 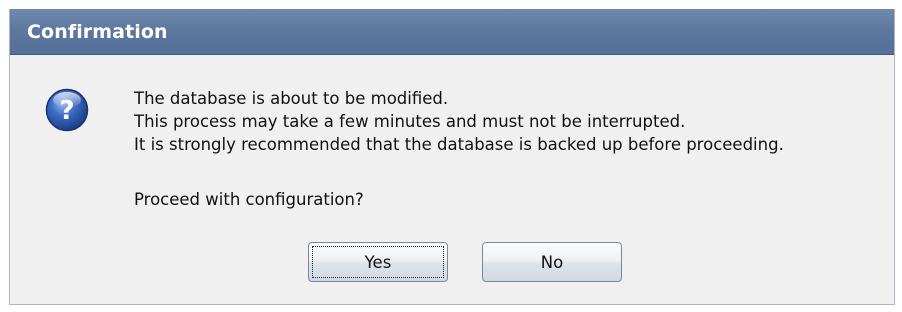 I want to click on dialog-titlebar: Confirmation, so click(x=452, y=32).